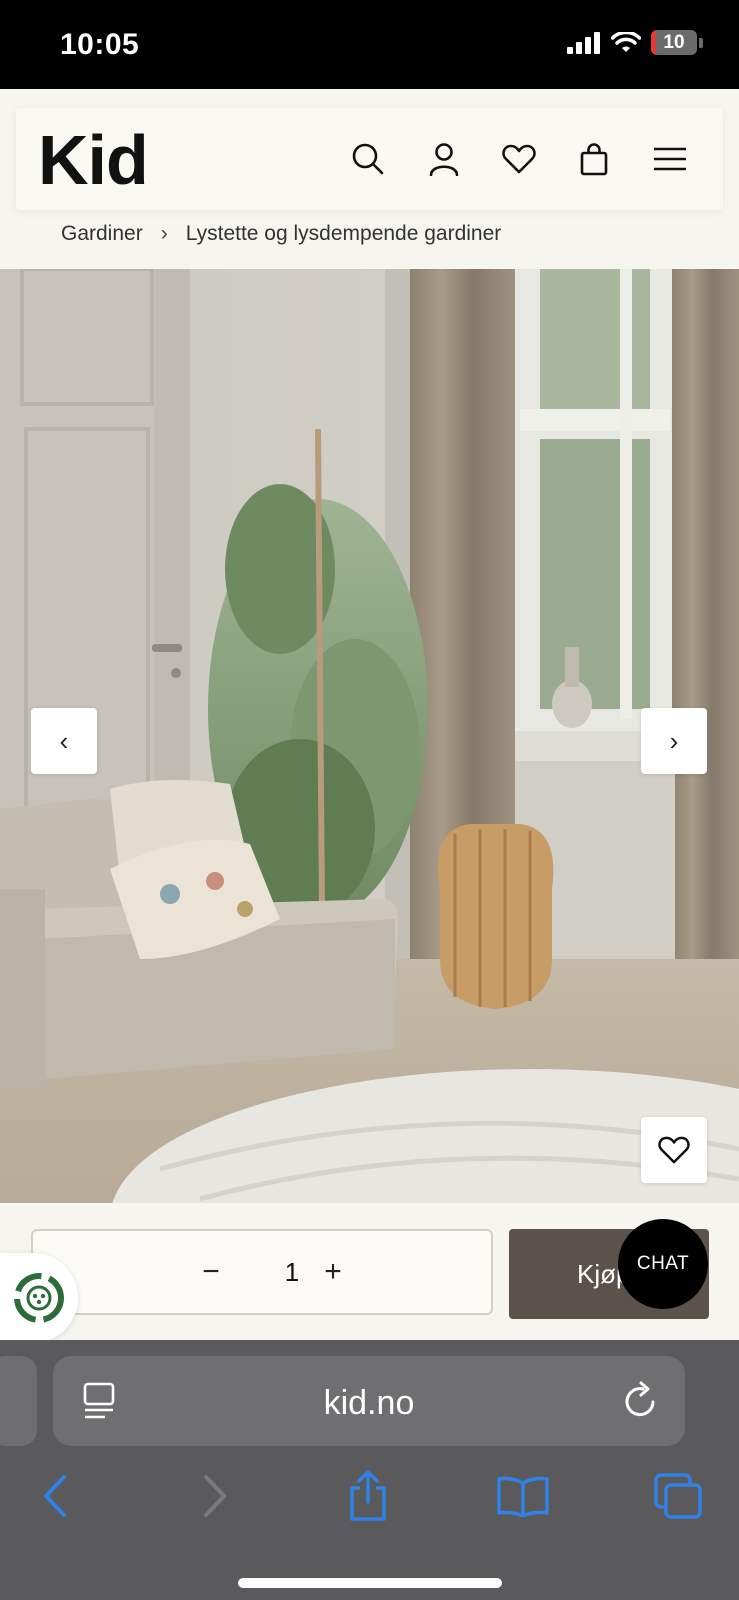  What do you see at coordinates (594, 159) in the screenshot?
I see `cart-icon` at bounding box center [594, 159].